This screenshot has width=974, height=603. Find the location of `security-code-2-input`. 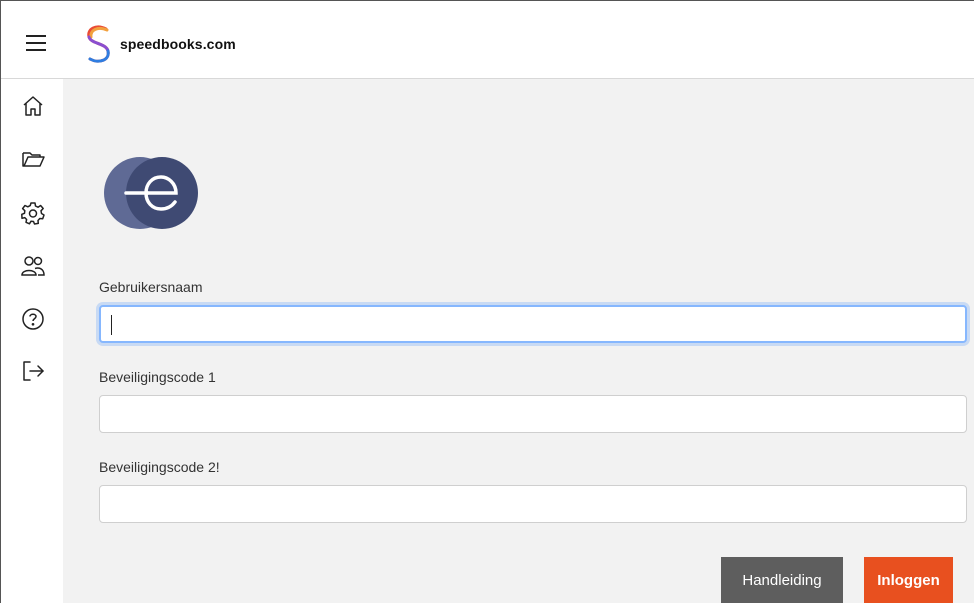

security-code-2-input is located at coordinates (533, 504).